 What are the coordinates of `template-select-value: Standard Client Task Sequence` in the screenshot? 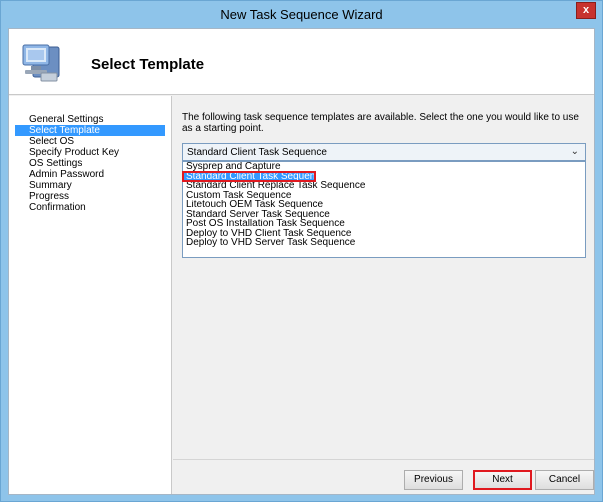 It's located at (257, 152).